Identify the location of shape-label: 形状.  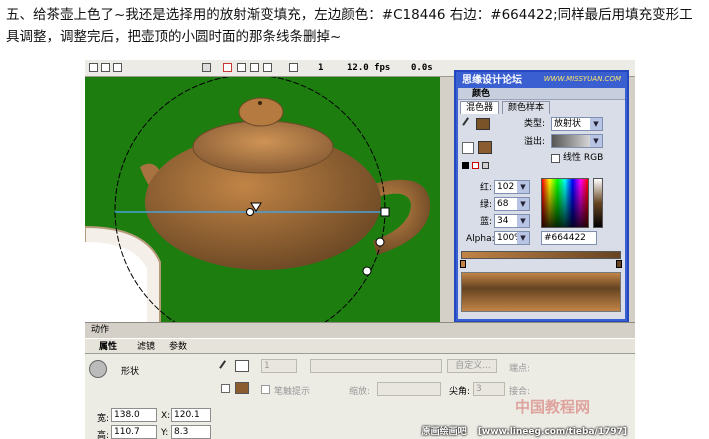
(130, 372).